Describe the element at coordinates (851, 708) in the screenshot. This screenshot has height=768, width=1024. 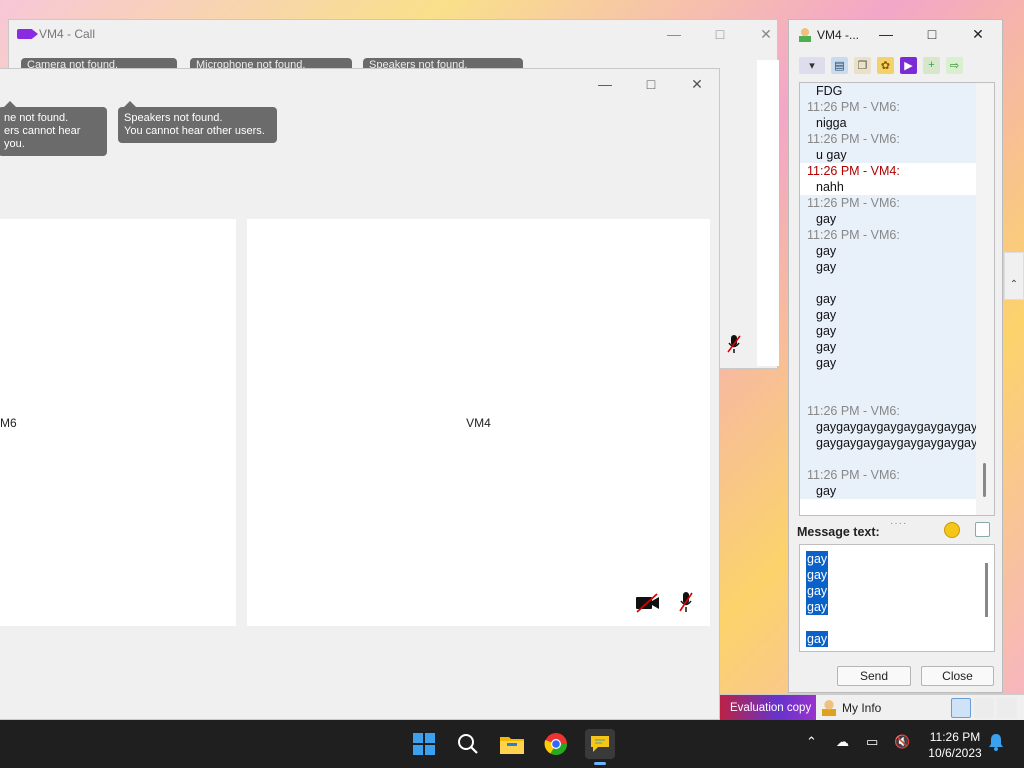
I see `my-info-button: My Info` at that location.